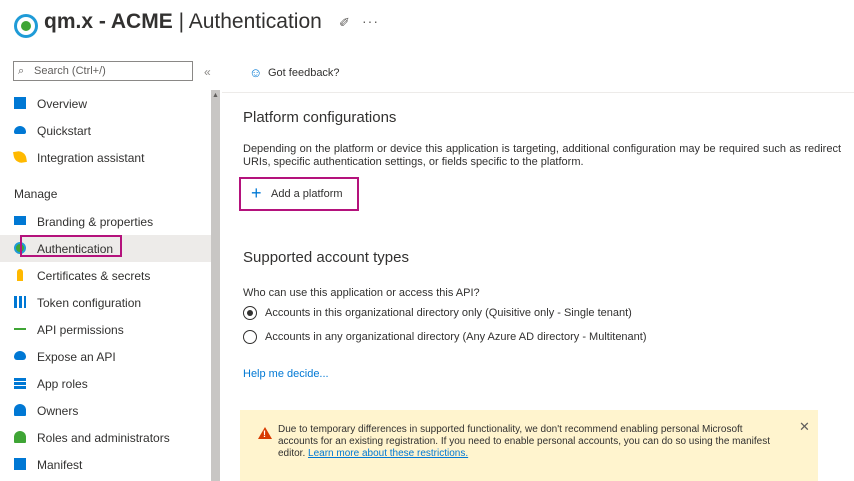 The image size is (854, 481). I want to click on pin-icon: ✐, so click(344, 23).